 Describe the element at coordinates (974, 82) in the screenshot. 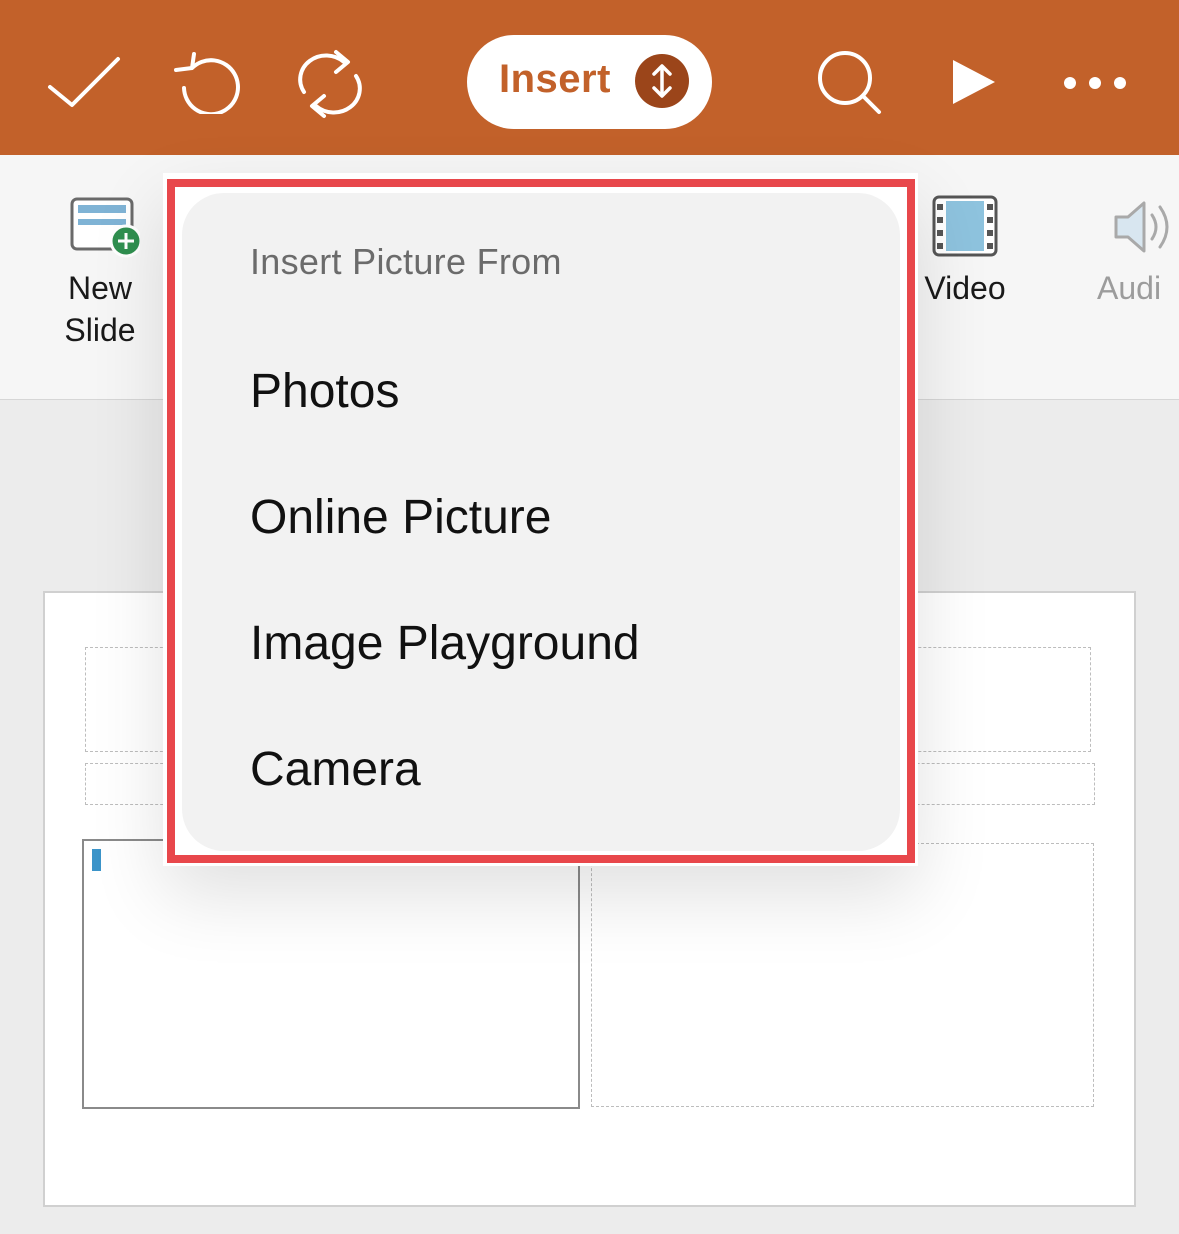

I see `play-icon` at that location.